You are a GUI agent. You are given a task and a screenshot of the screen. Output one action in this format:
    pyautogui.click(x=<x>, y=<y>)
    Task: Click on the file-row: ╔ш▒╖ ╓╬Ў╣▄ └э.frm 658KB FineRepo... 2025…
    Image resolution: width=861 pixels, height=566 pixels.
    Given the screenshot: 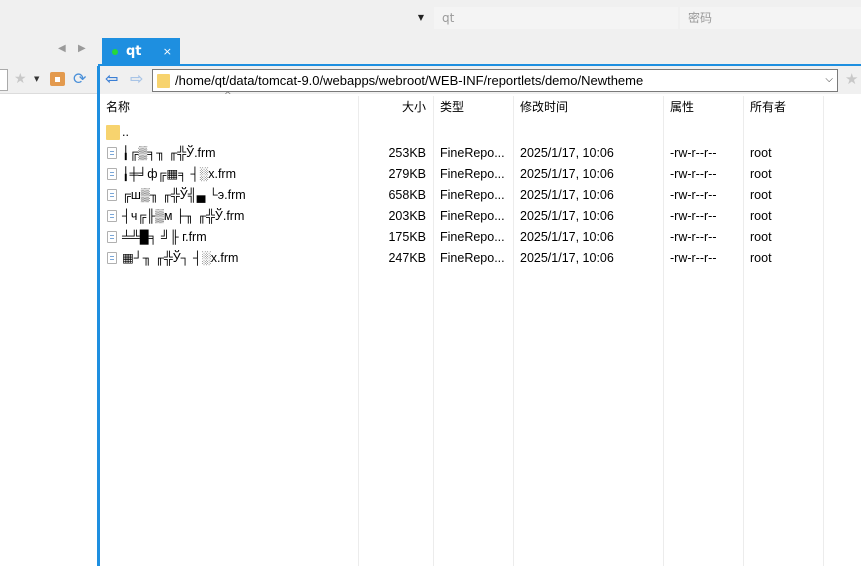 What is the action you would take?
    pyautogui.click(x=480, y=195)
    